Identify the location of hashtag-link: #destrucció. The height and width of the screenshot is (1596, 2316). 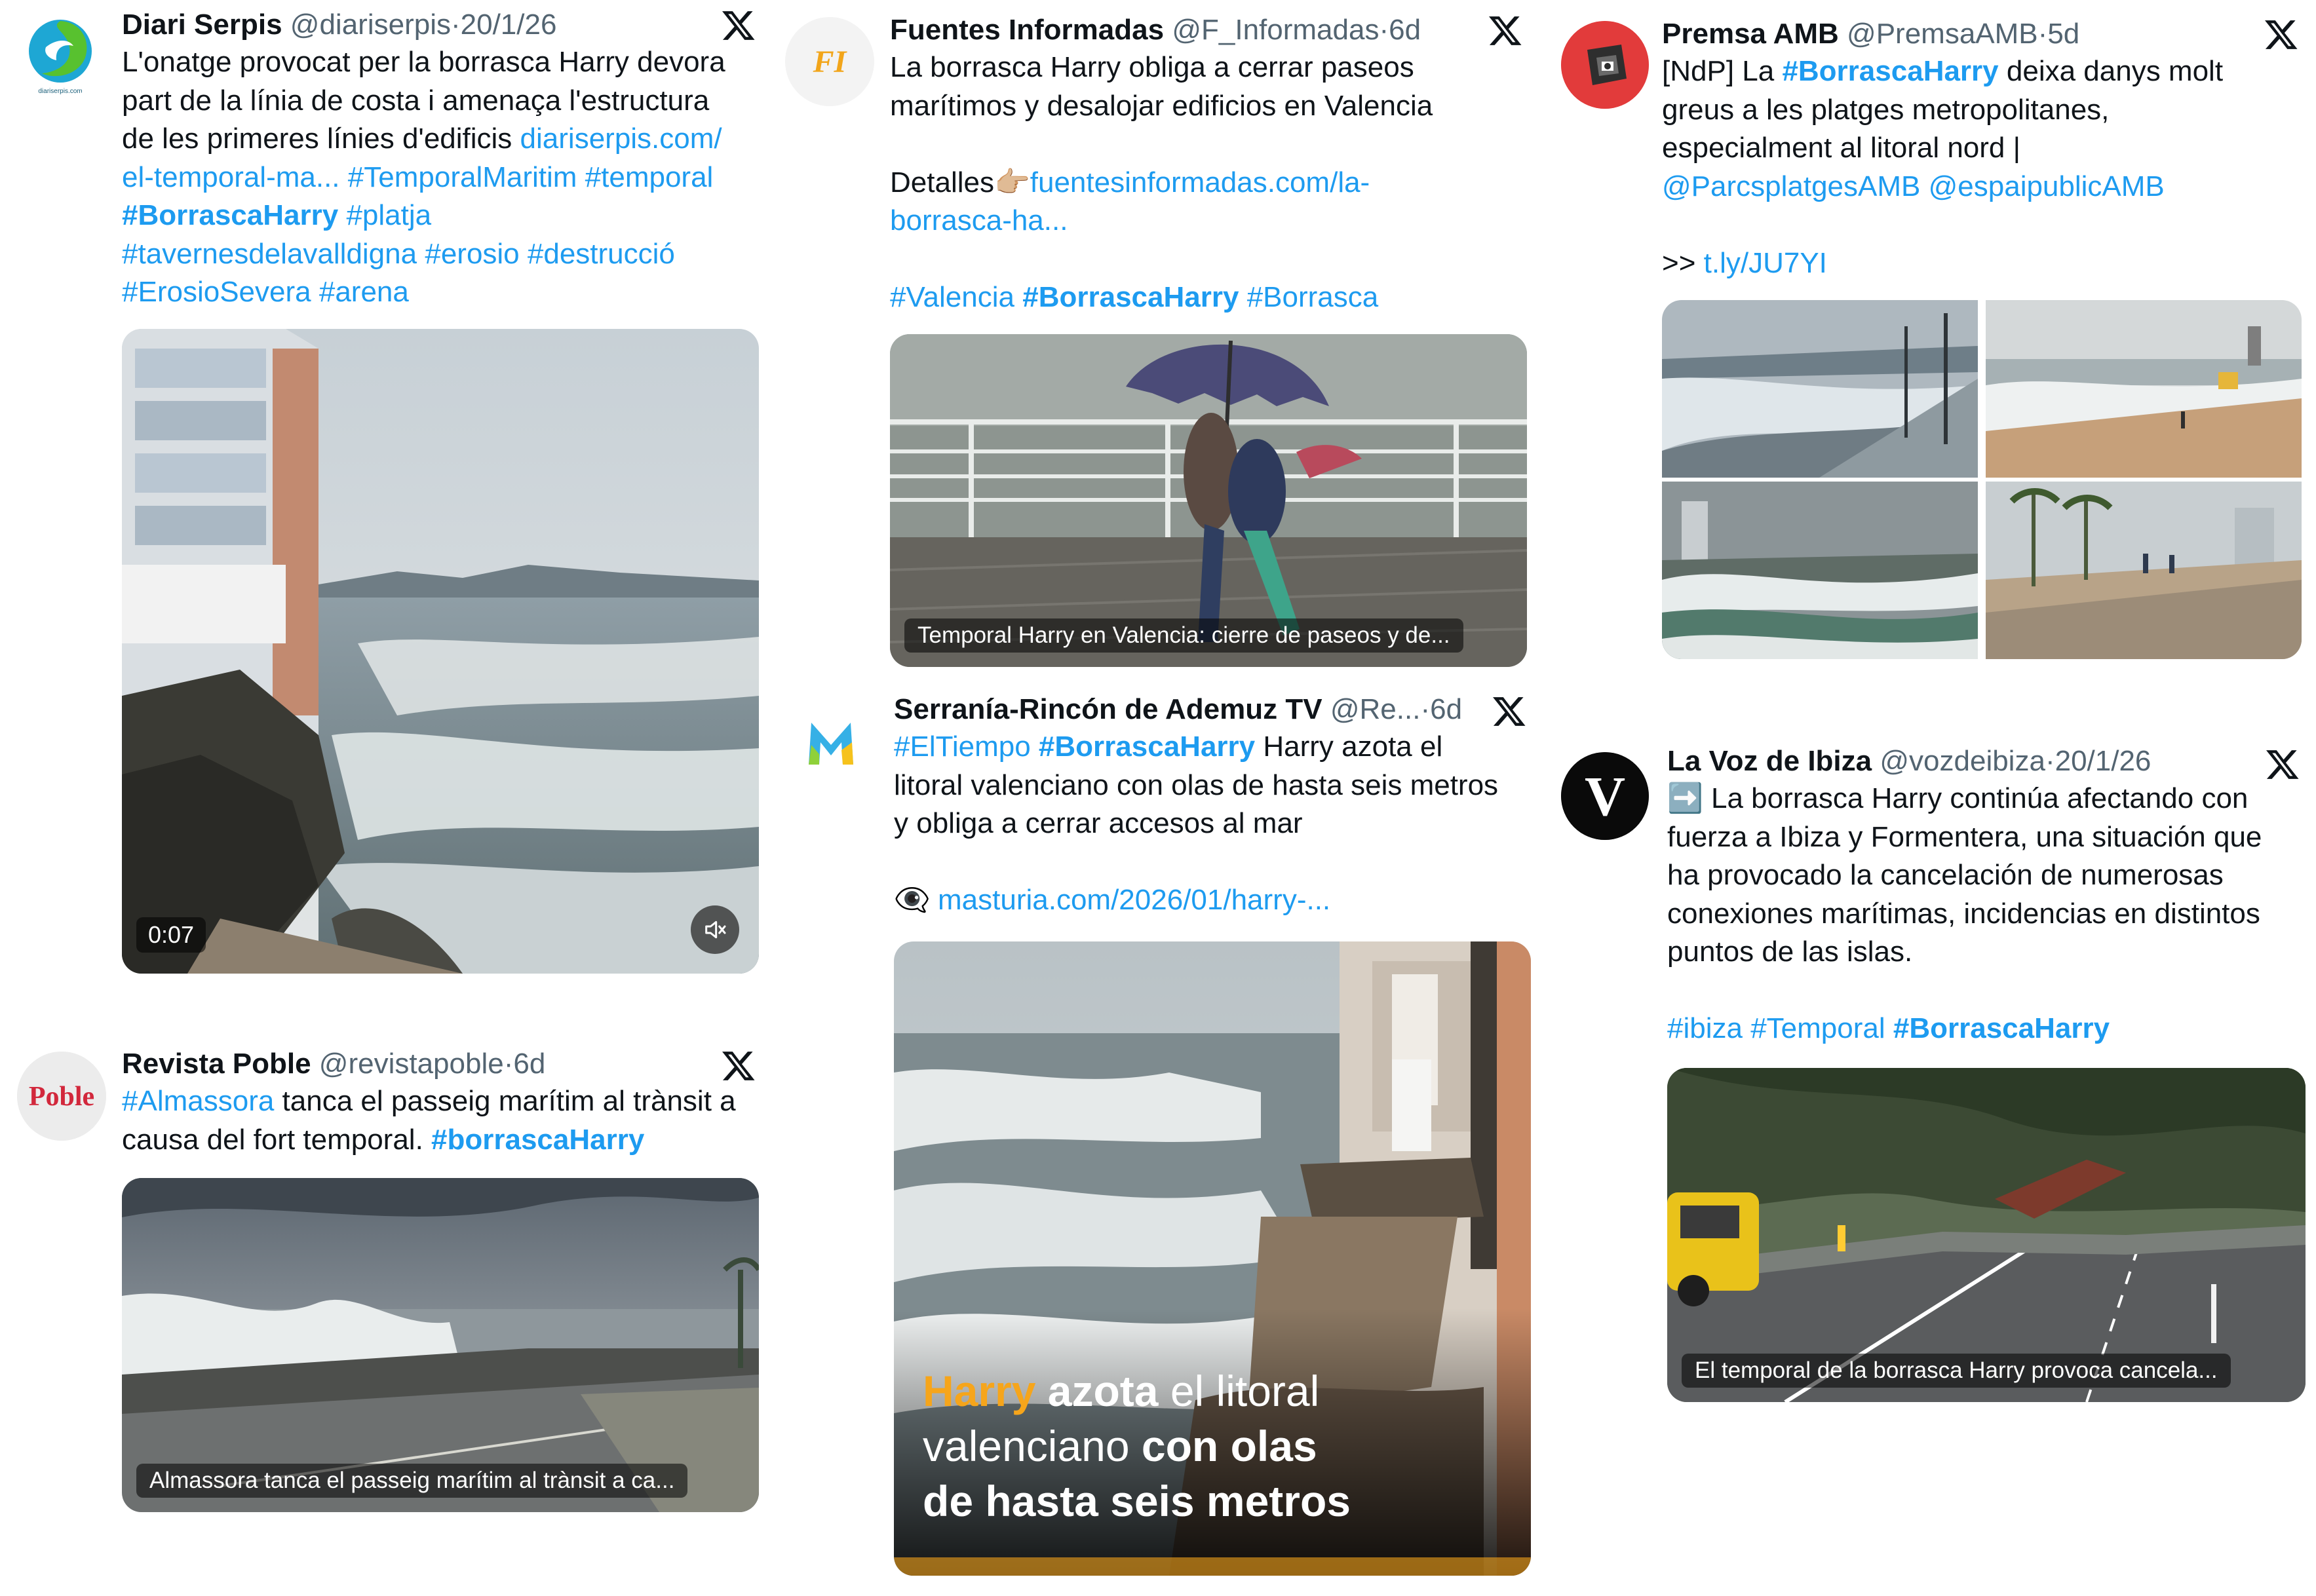
(601, 254).